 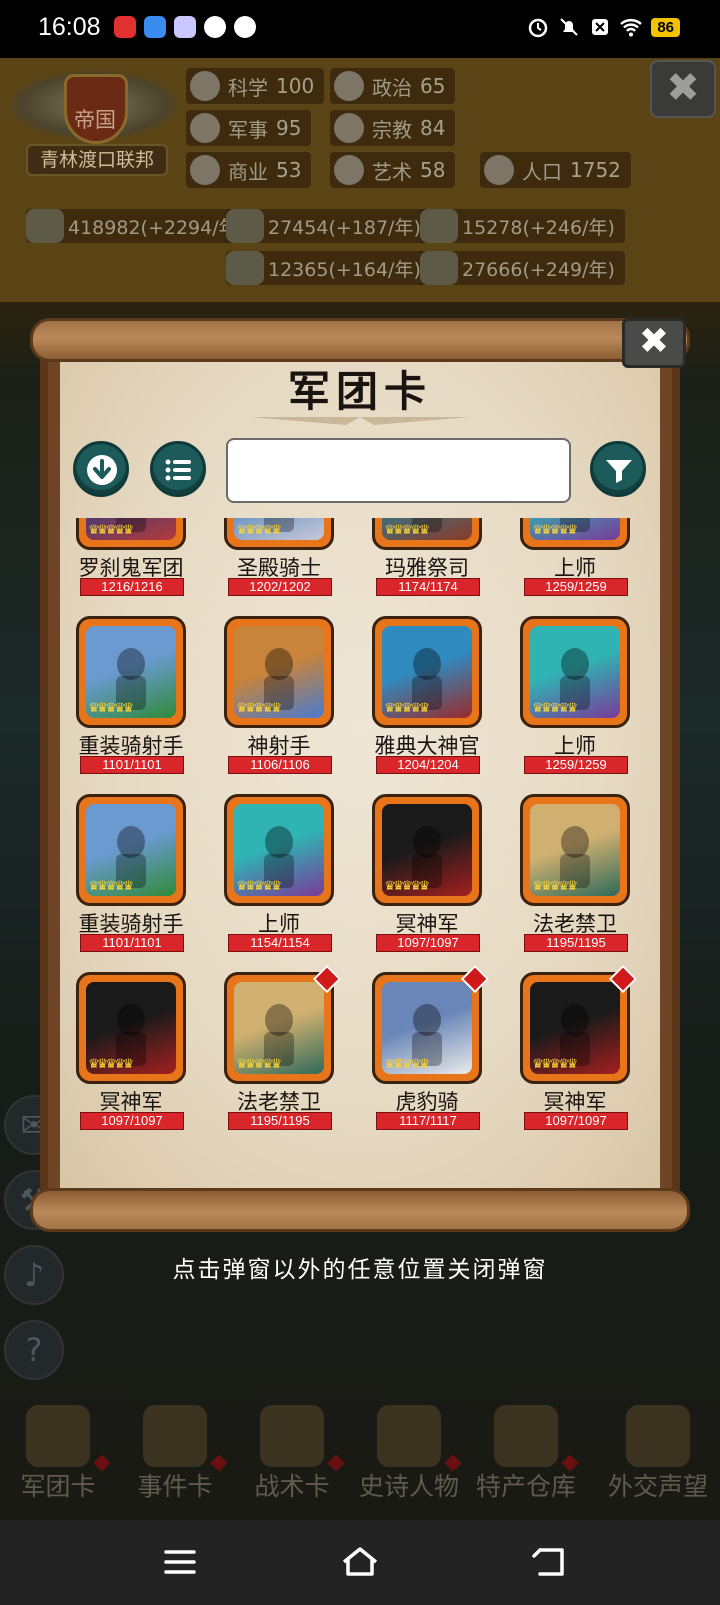 I want to click on population-icon, so click(x=499, y=170).